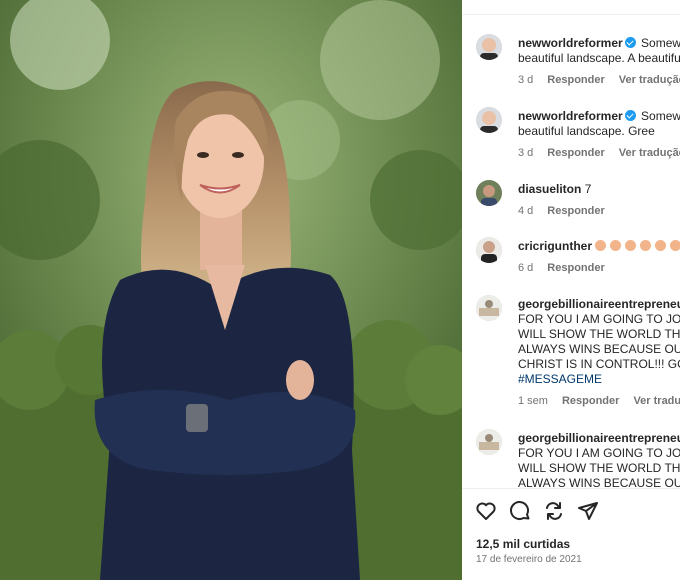 This screenshot has width=680, height=580. What do you see at coordinates (599, 189) in the screenshot?
I see `comment-text: diasueliton 7` at bounding box center [599, 189].